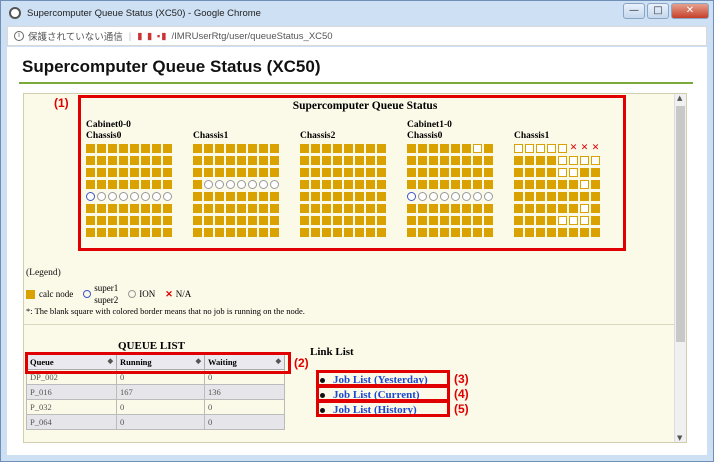 The image size is (714, 462). What do you see at coordinates (108, 294) in the screenshot?
I see `legend: calc node super1 super2 ION ✕ N/A` at bounding box center [108, 294].